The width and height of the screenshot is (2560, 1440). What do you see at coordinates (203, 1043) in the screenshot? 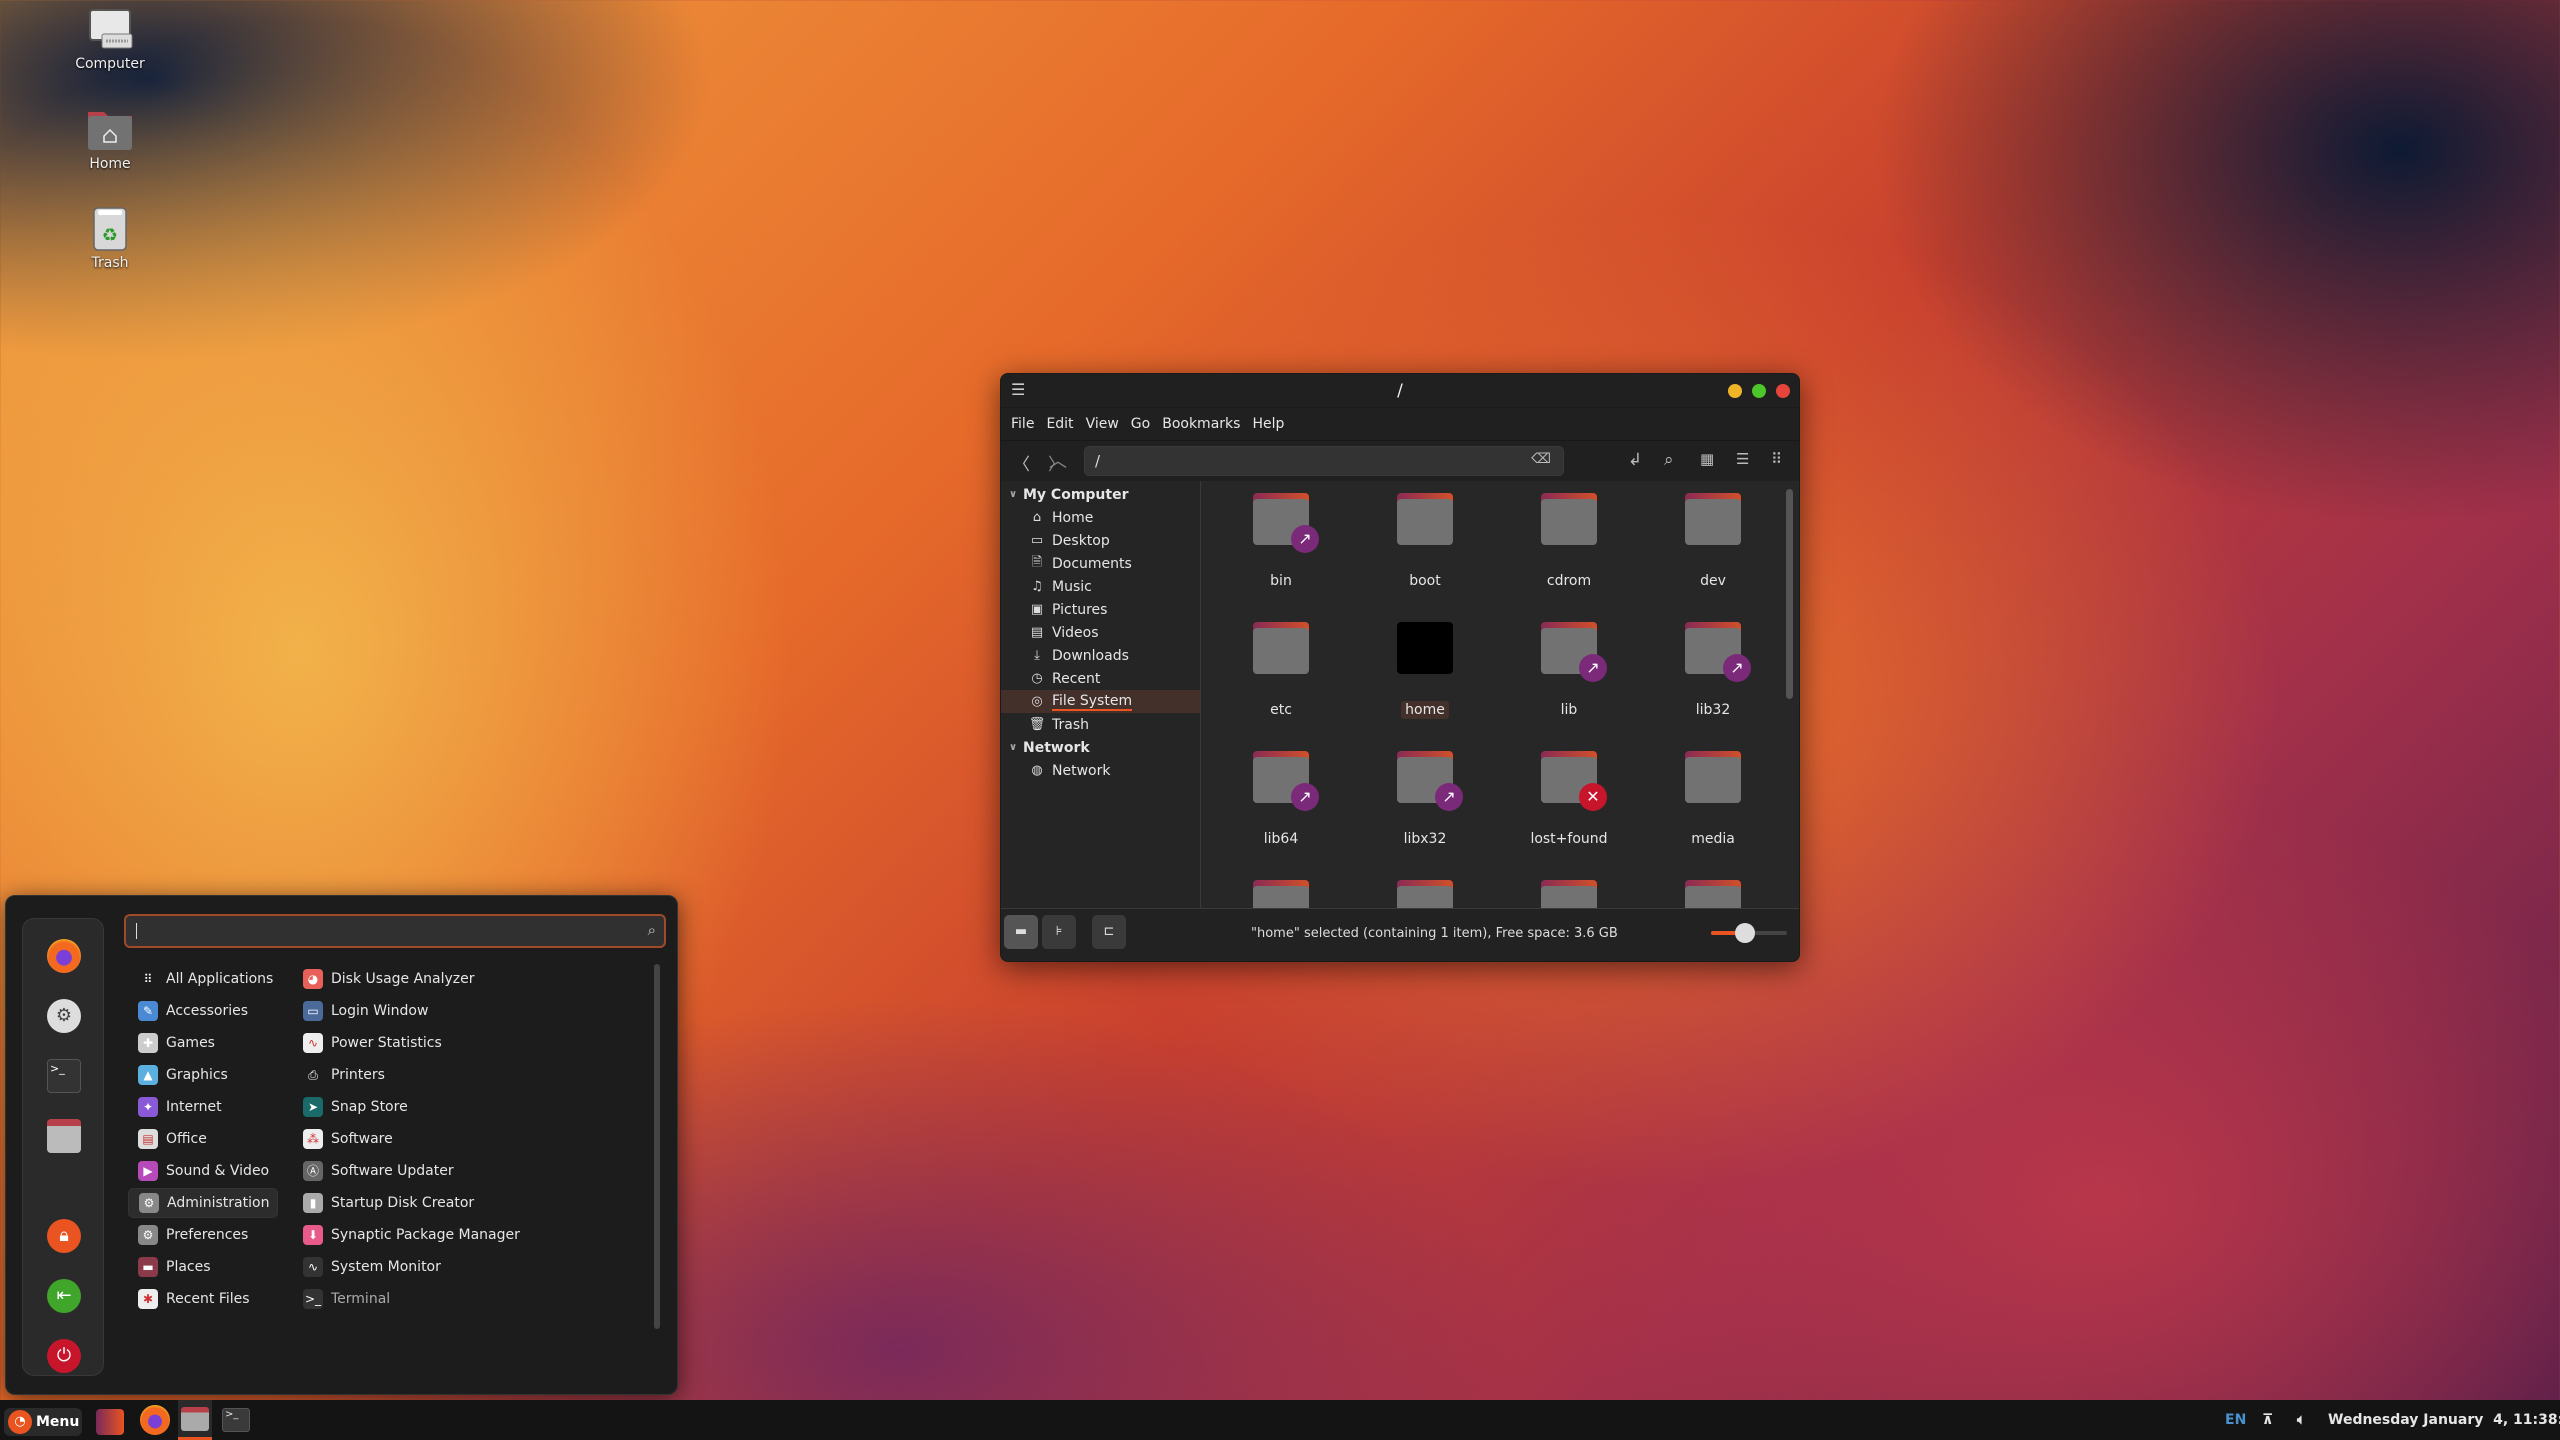
I see `menu-category-games: ✚ Games` at bounding box center [203, 1043].